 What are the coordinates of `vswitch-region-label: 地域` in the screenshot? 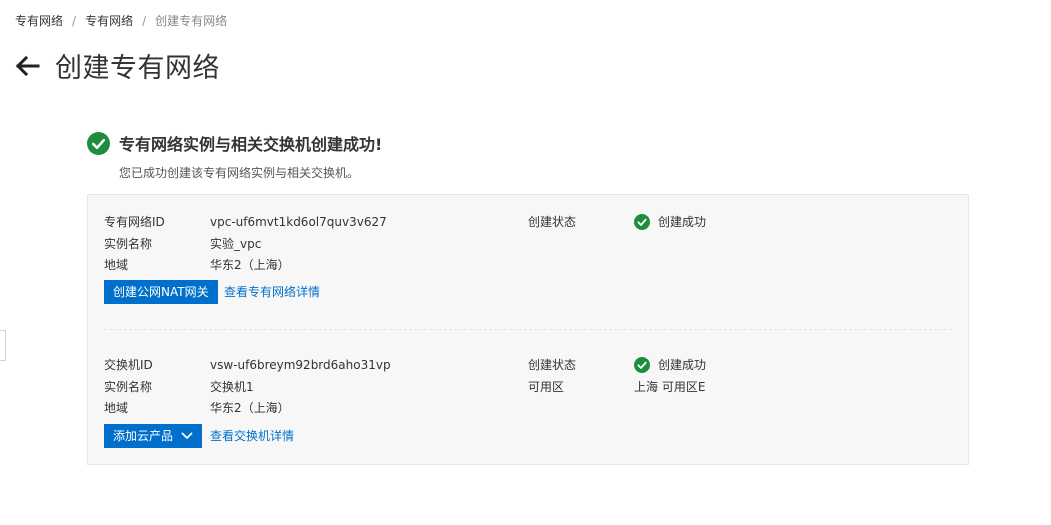 It's located at (116, 408).